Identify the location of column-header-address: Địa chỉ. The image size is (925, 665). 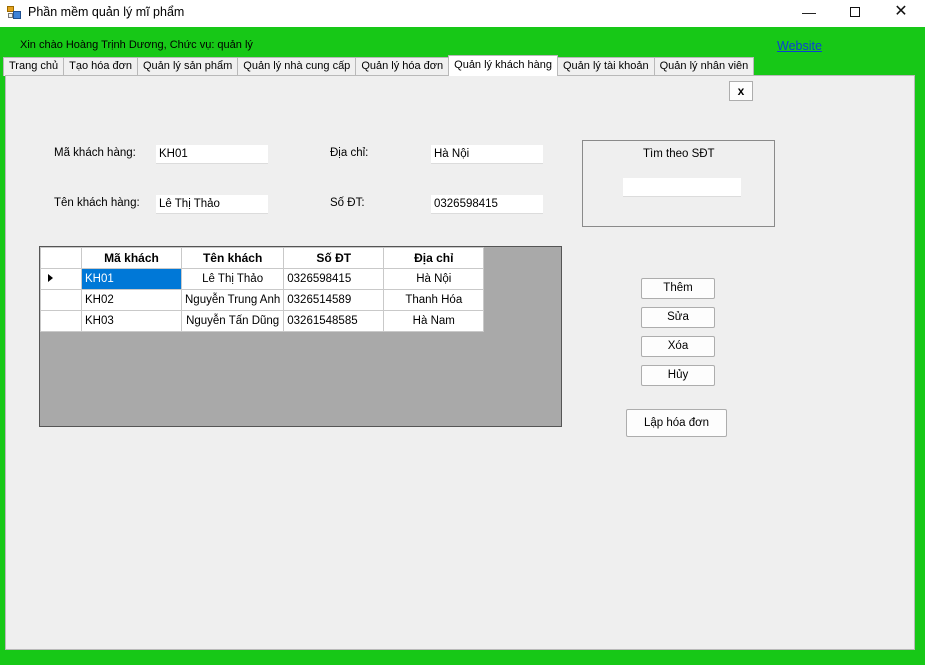
(434, 258).